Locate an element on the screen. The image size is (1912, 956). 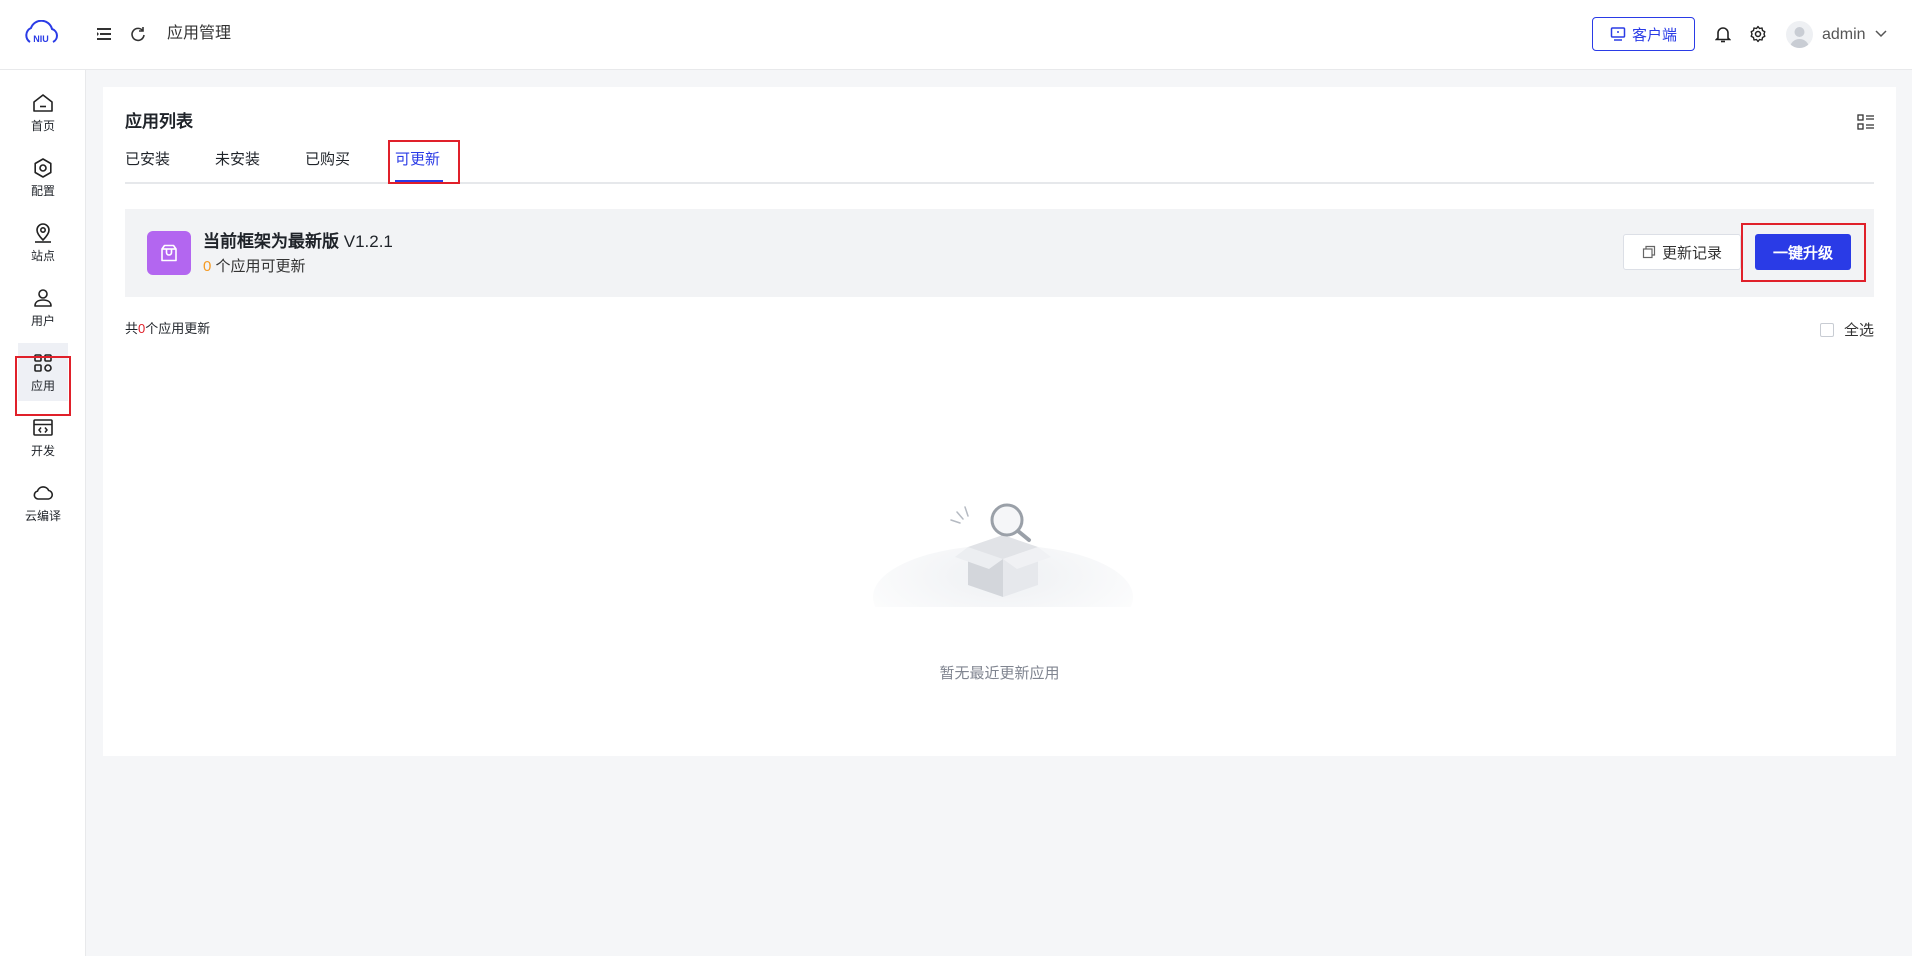
tab-not-installed: 未安装 is located at coordinates (237, 160).